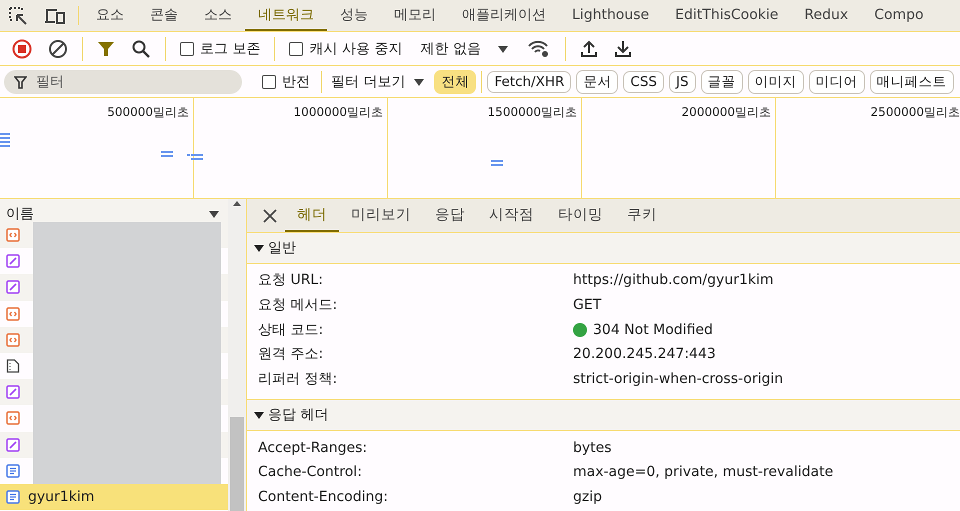 Image resolution: width=960 pixels, height=511 pixels. What do you see at coordinates (148, 112) in the screenshot?
I see `timeline-tick-label: 500000밀리초` at bounding box center [148, 112].